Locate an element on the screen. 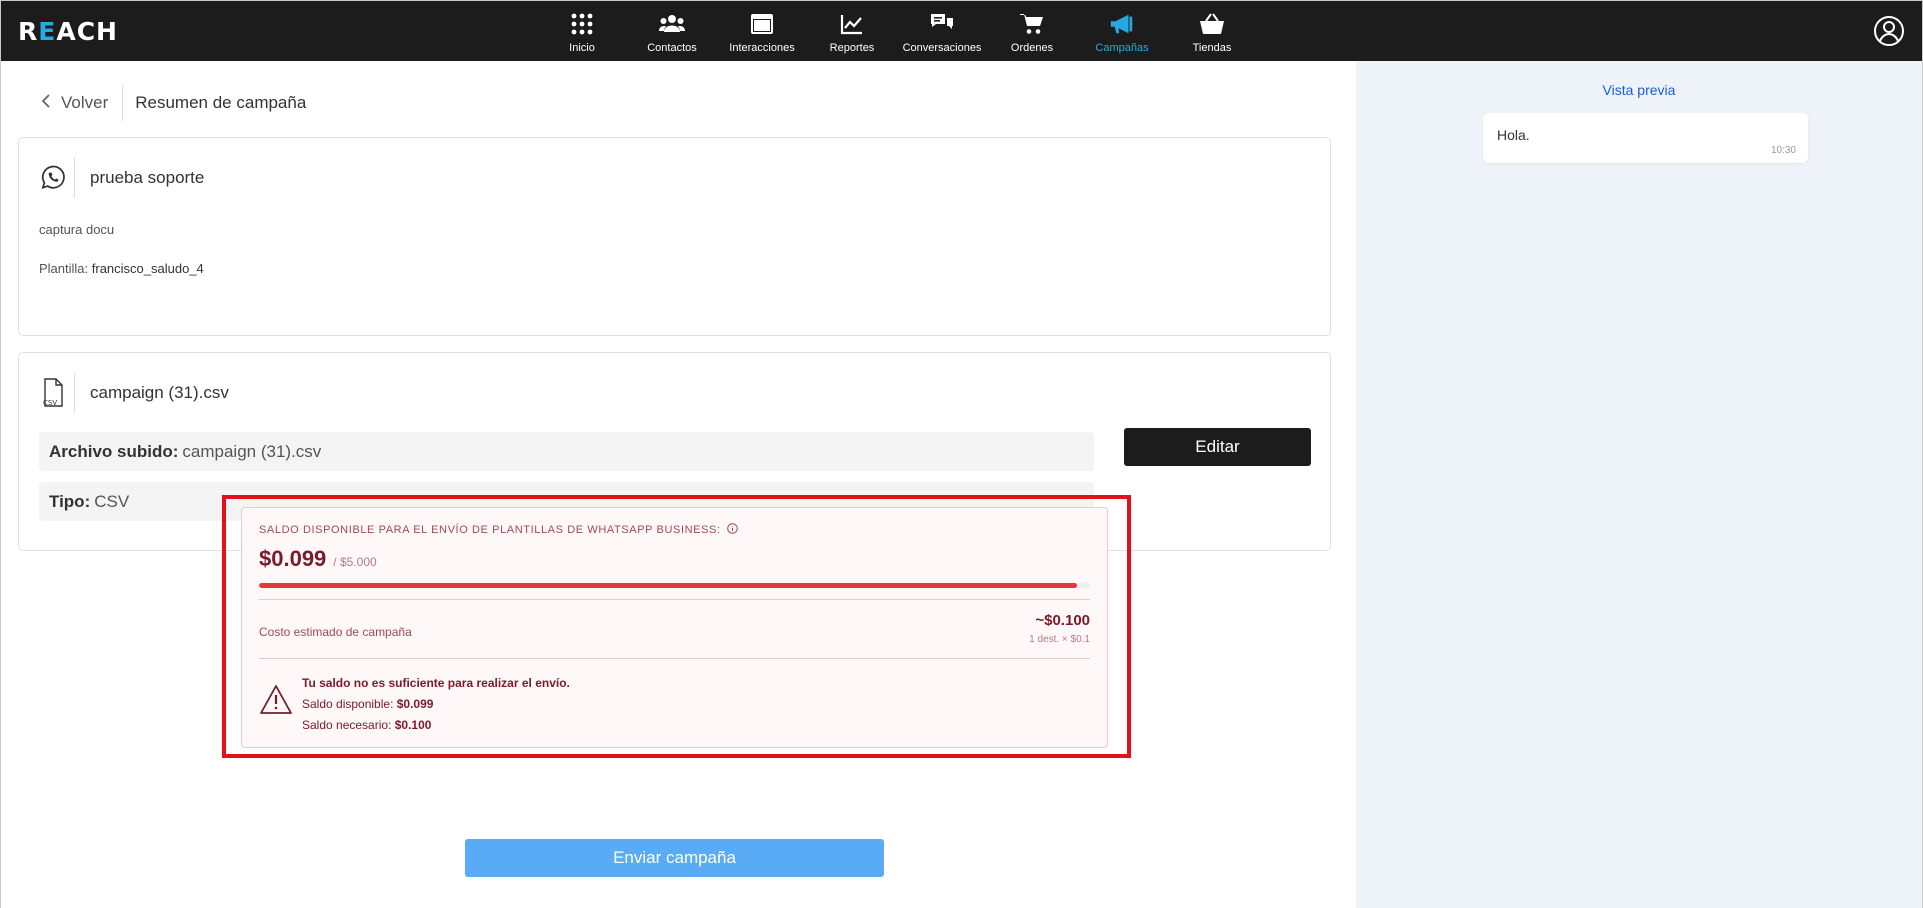  window-icon is located at coordinates (762, 24).